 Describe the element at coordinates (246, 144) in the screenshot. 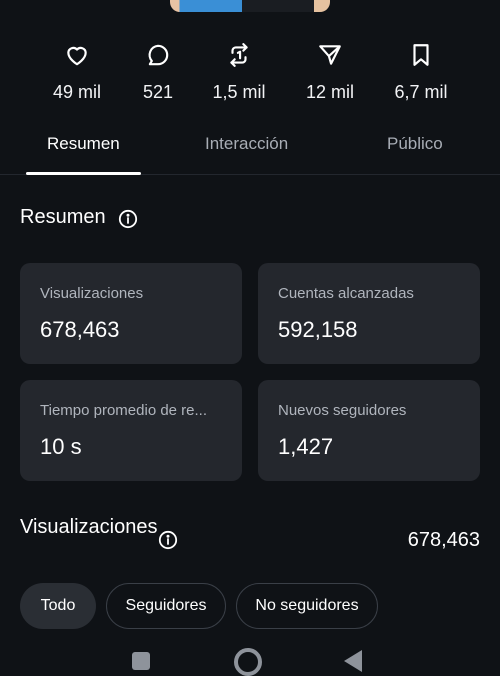

I see `tab-interaccion: Interacción` at that location.